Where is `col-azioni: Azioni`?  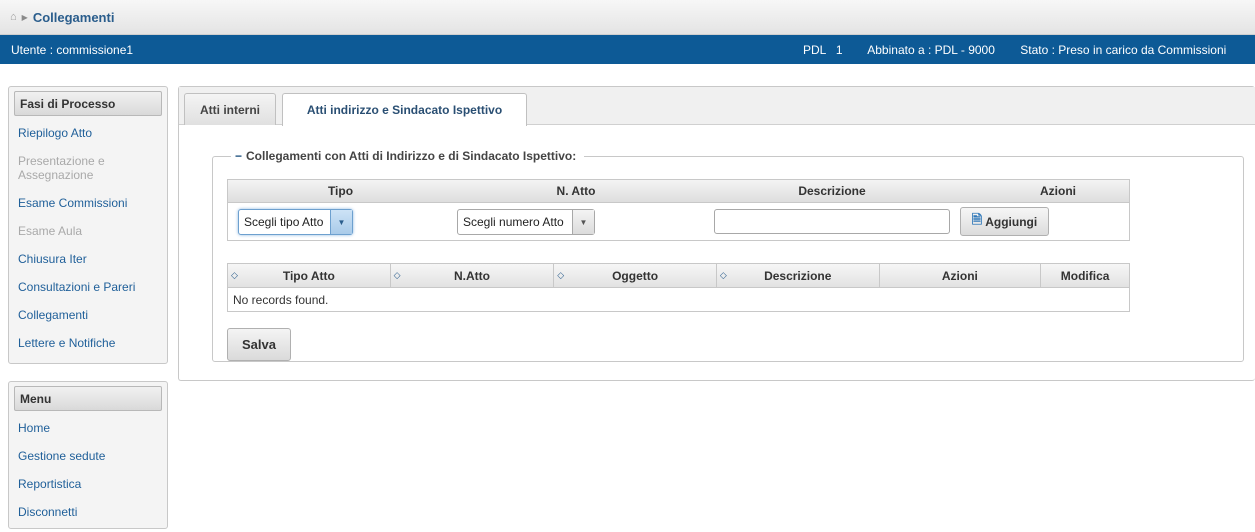 col-azioni: Azioni is located at coordinates (961, 275).